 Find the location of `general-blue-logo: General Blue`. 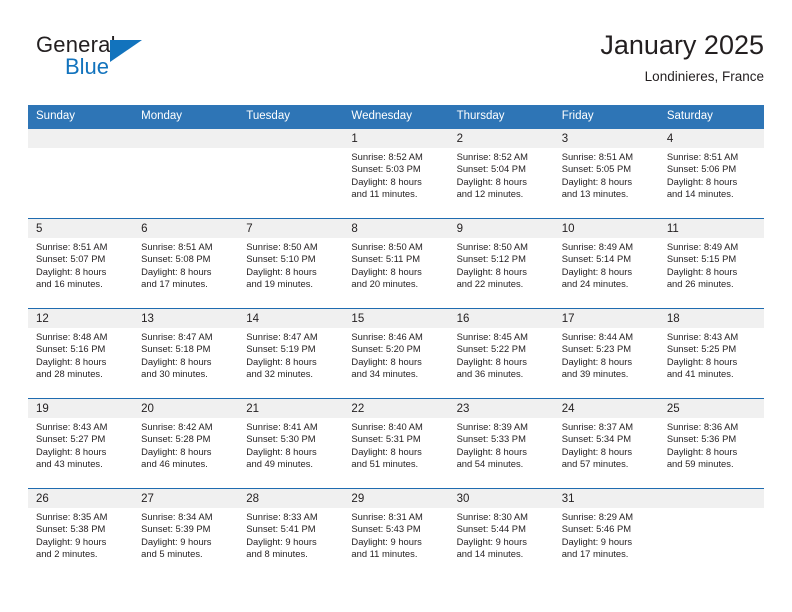

general-blue-logo: General Blue is located at coordinates (126, 60).